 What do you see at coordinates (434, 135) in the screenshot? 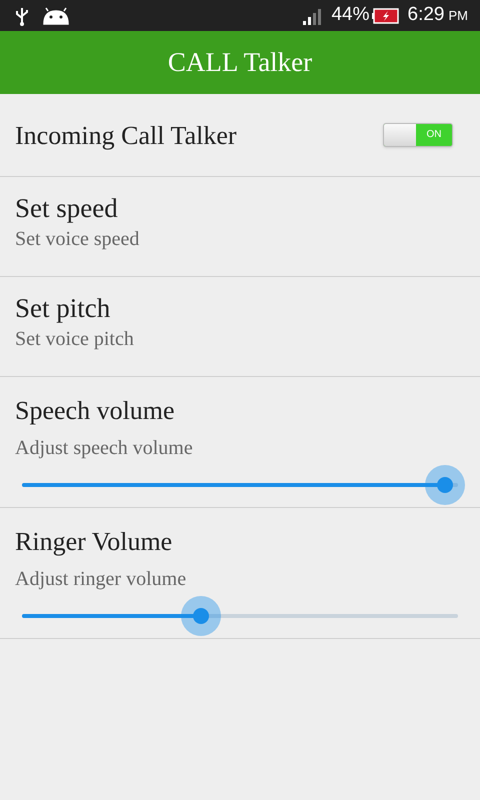
I see `toggle-label: ON` at bounding box center [434, 135].